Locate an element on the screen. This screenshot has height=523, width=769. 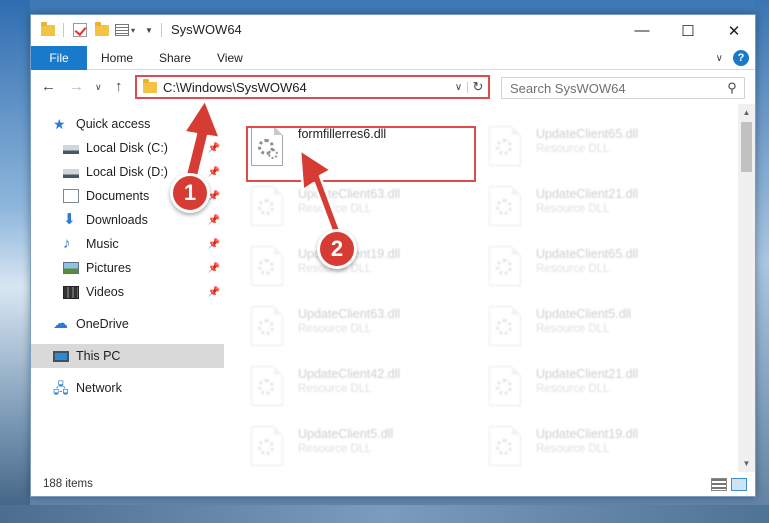
address-bar: C:\Windows\SysWOW64 ∨ ↻ is located at coordinates (312, 87).